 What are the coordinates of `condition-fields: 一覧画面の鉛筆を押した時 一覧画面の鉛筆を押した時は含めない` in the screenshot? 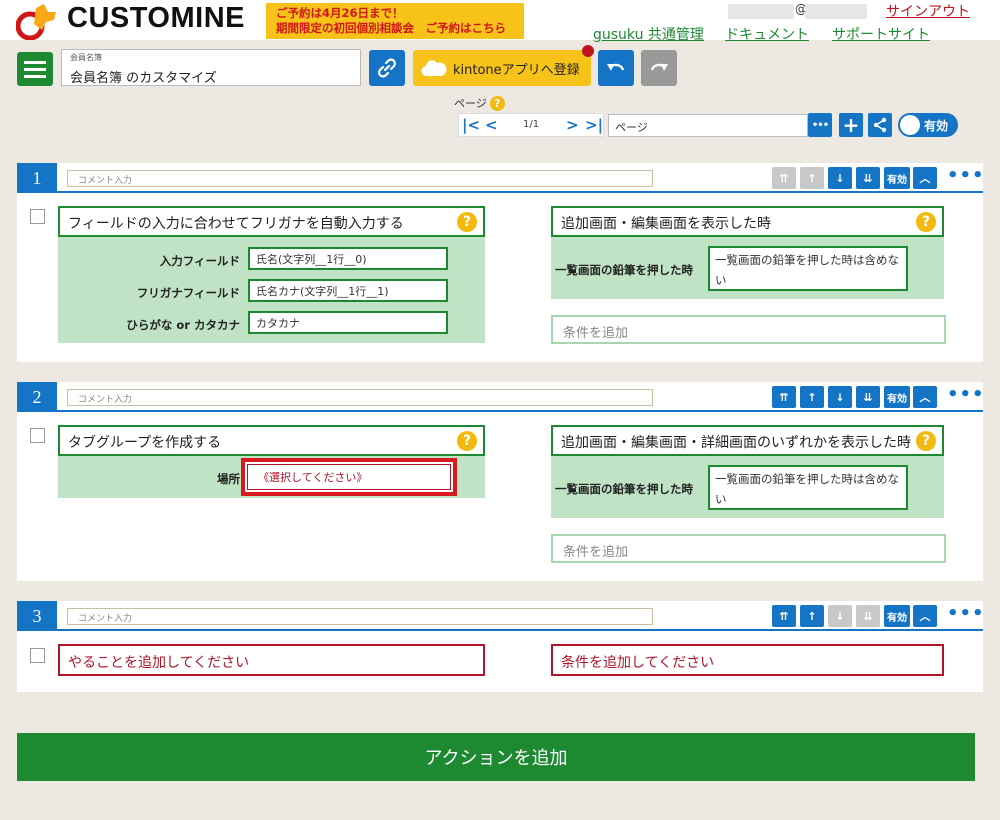 It's located at (747, 487).